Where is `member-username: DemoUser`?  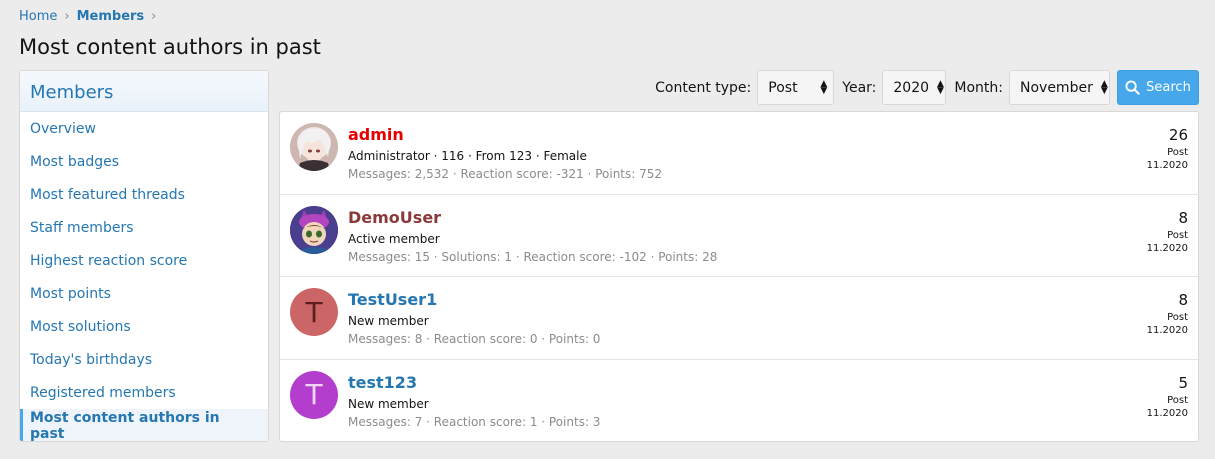 member-username: DemoUser is located at coordinates (394, 217).